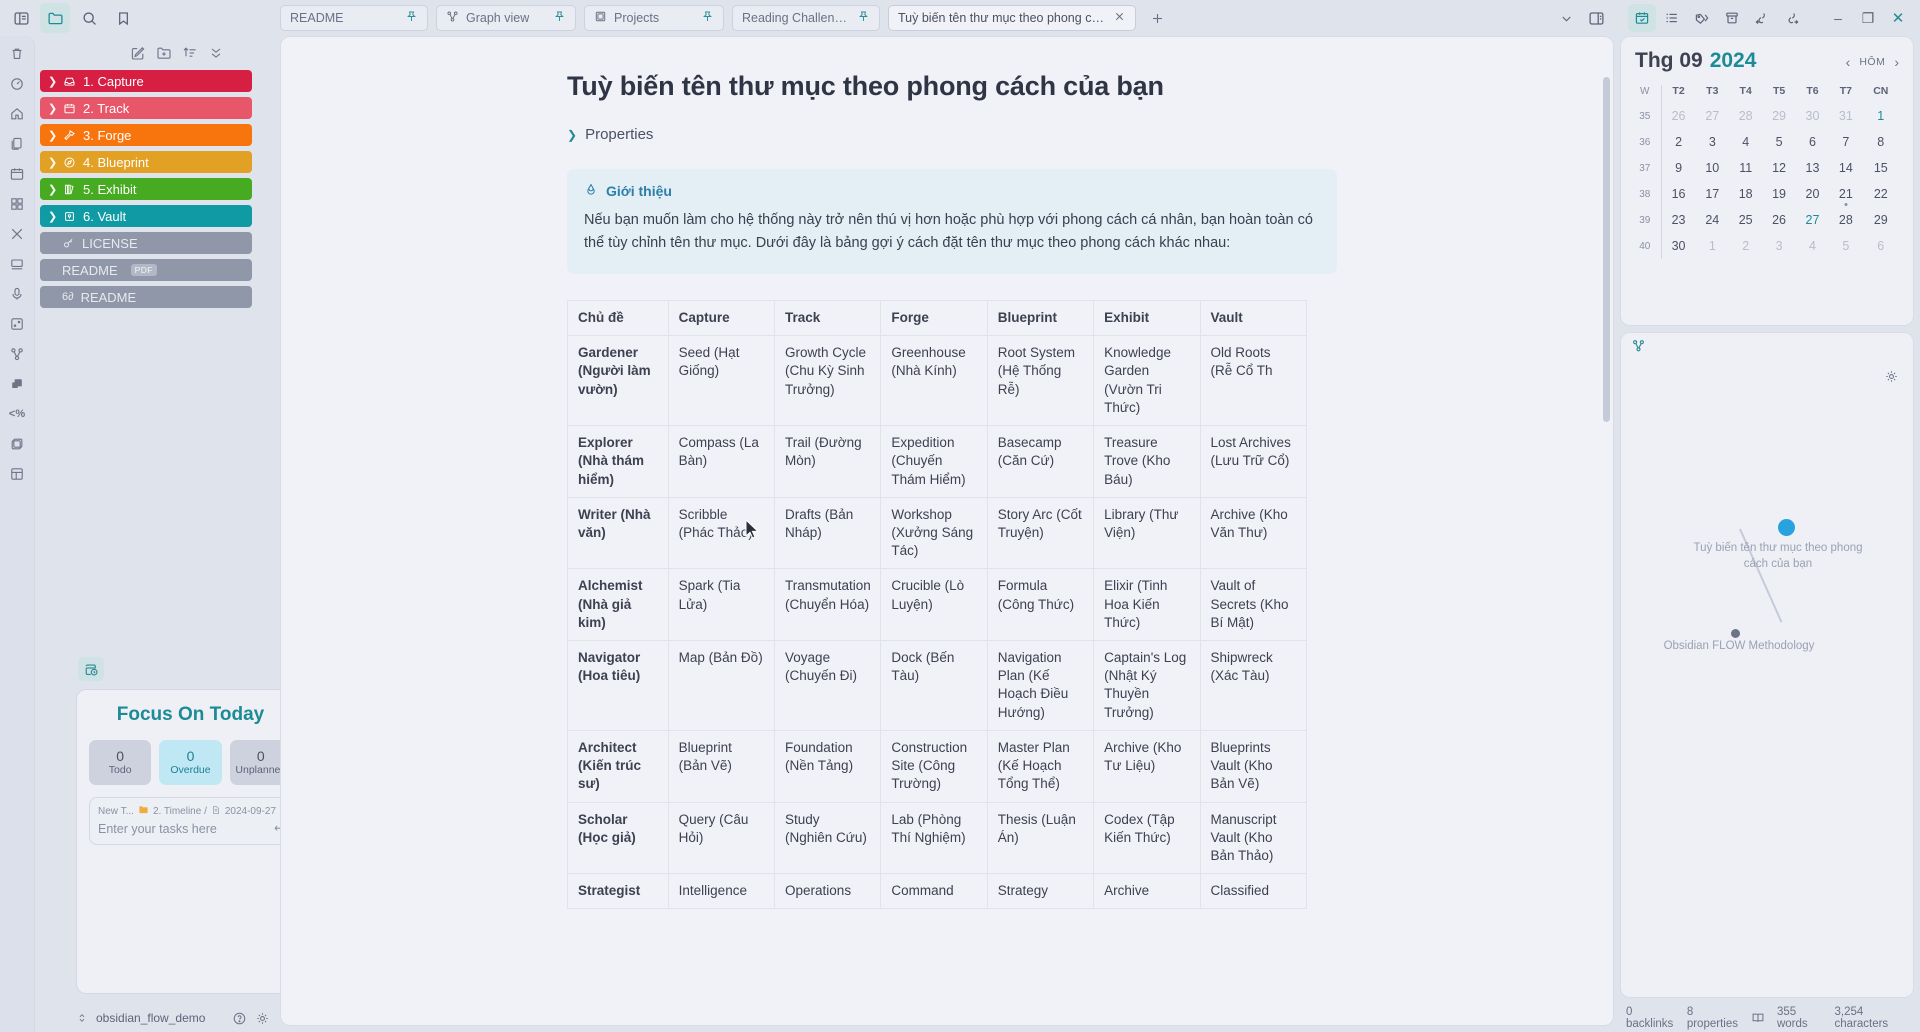 The image size is (1920, 1032). What do you see at coordinates (17, 354) in the screenshot?
I see `graph-ribbon-icon` at bounding box center [17, 354].